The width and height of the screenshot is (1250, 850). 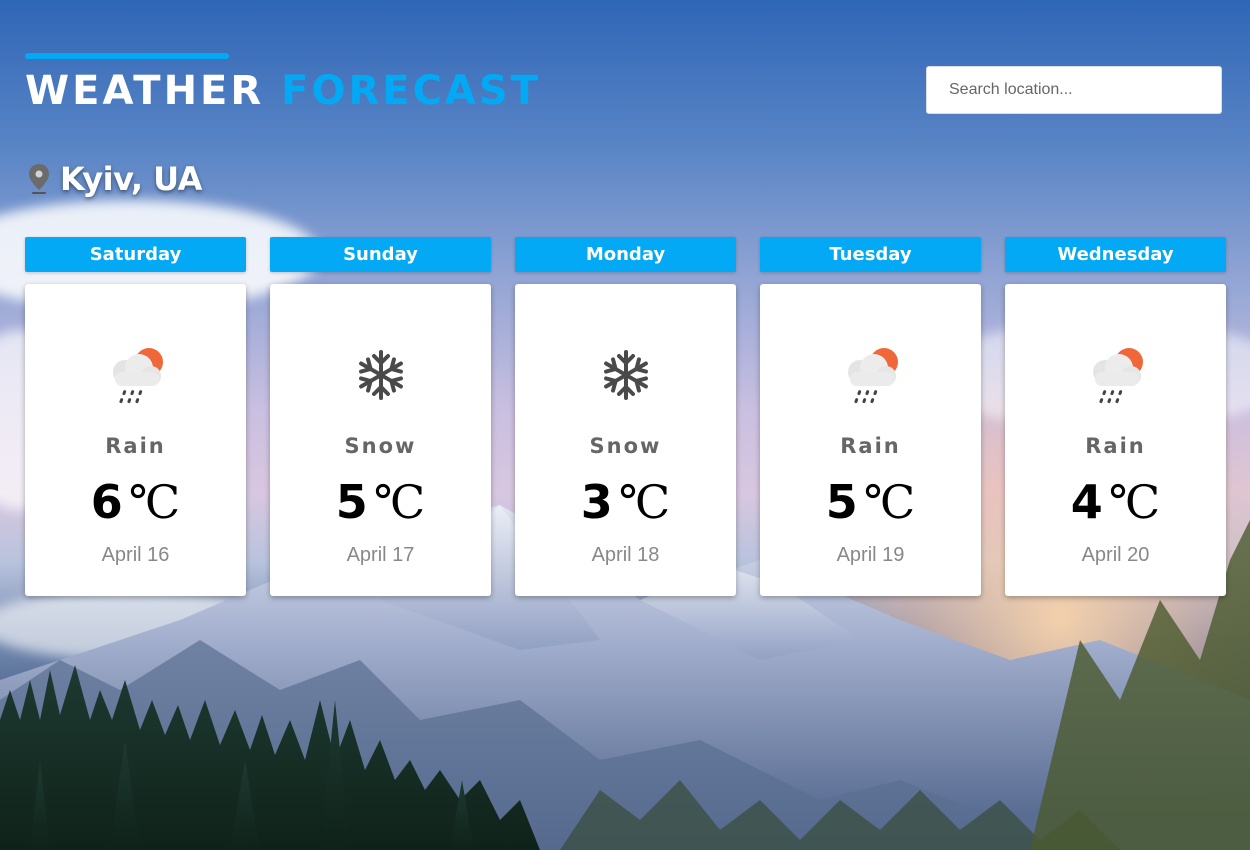 What do you see at coordinates (625, 254) in the screenshot?
I see `day-tab-monday: Monday` at bounding box center [625, 254].